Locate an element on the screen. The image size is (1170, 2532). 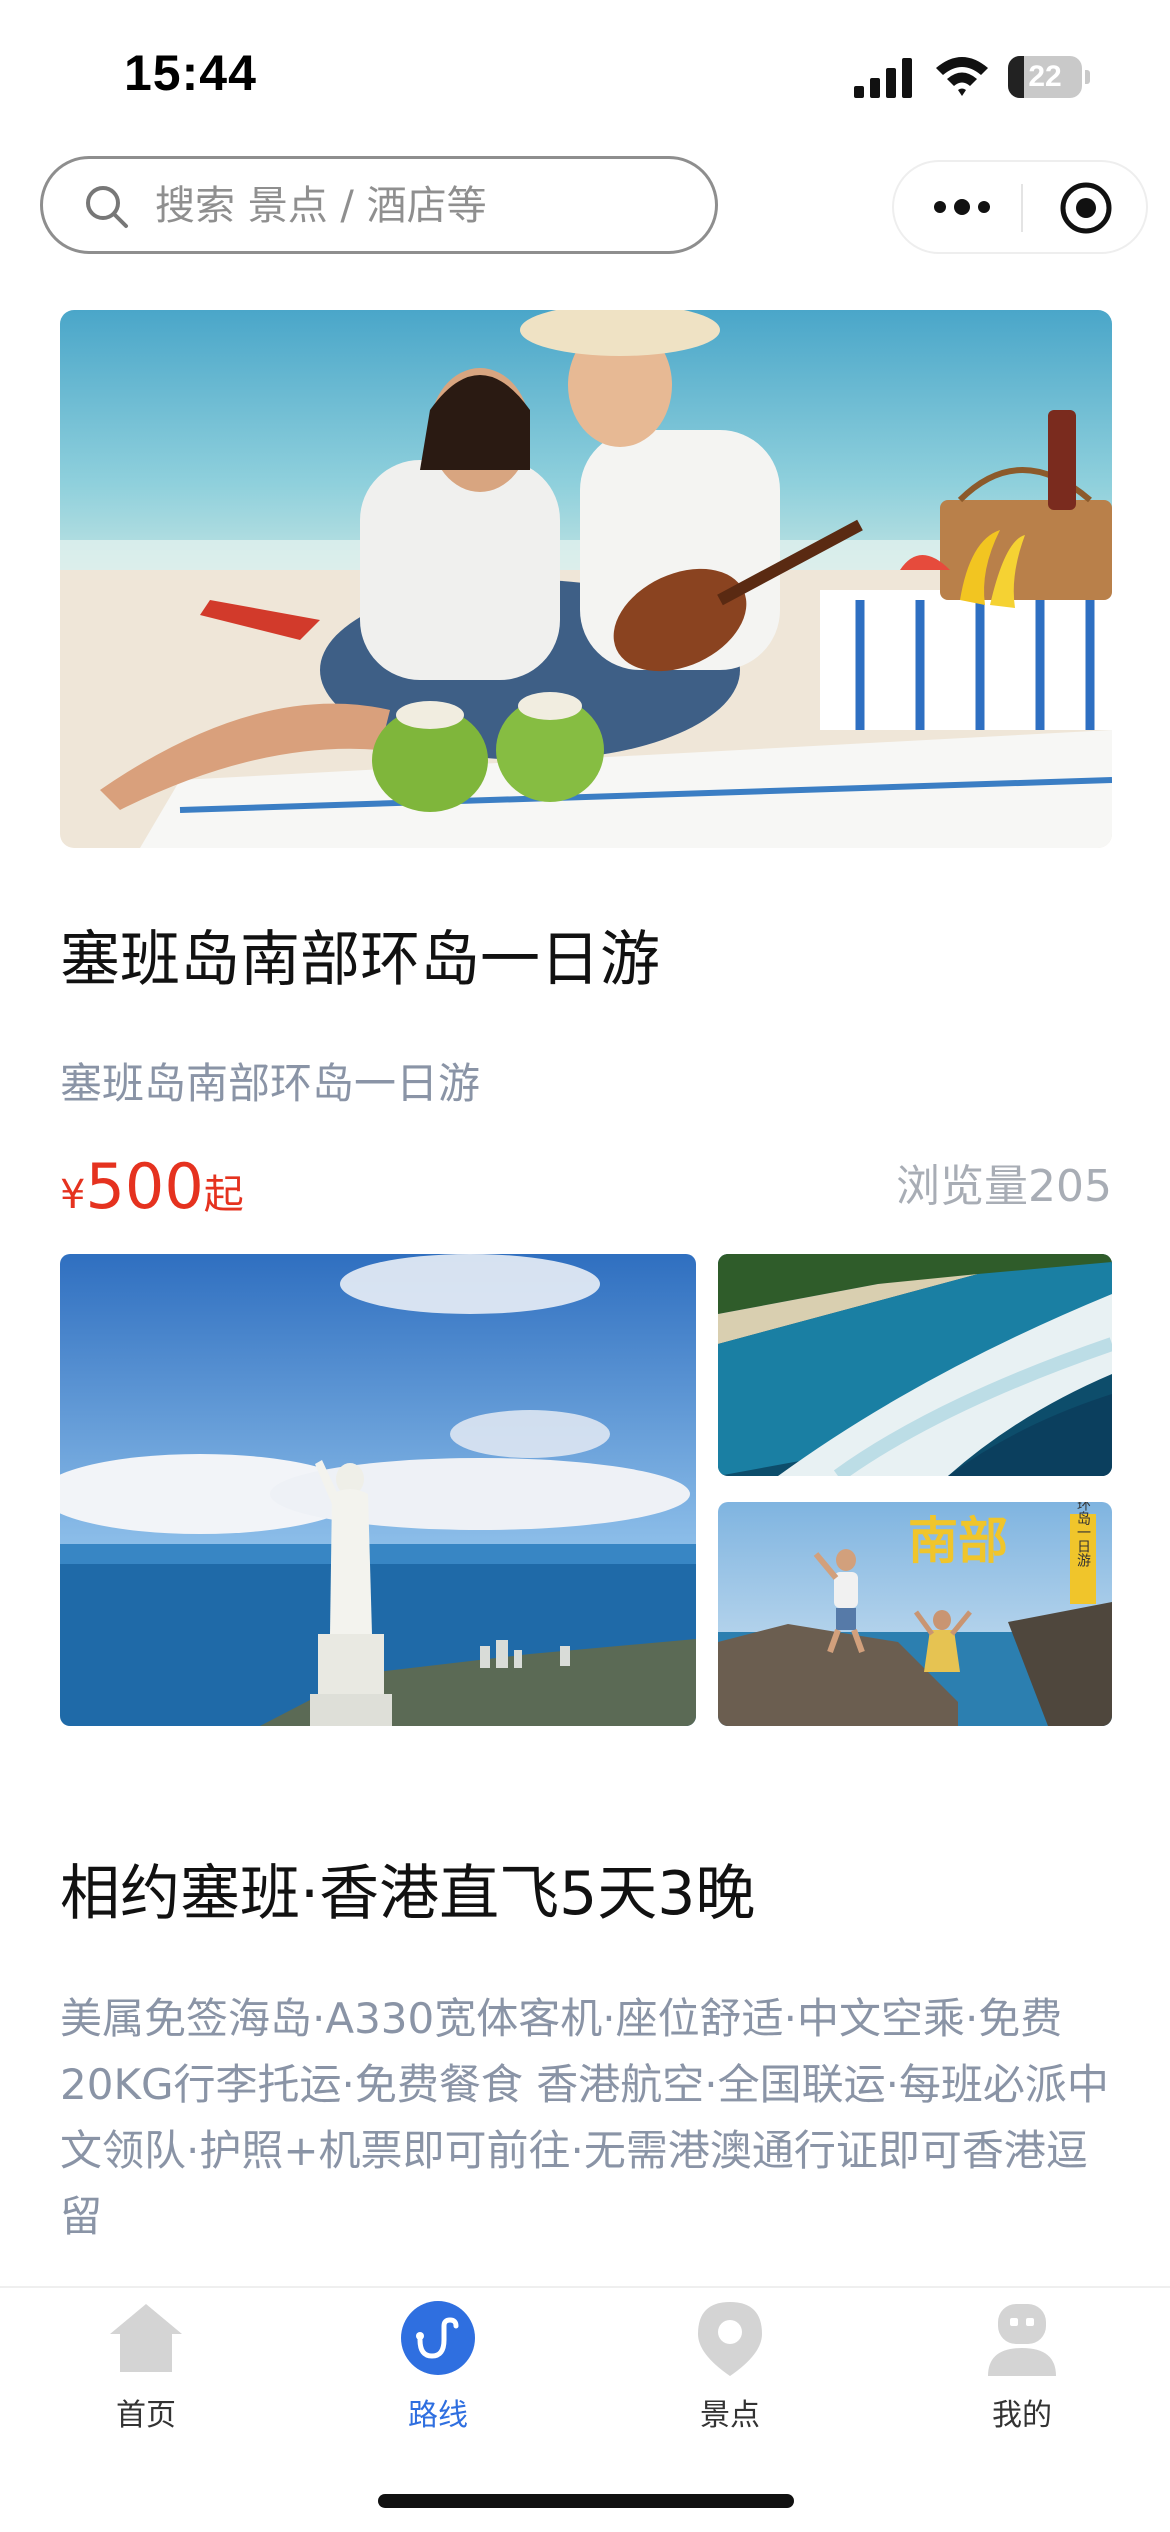
location-pin-icon is located at coordinates (730, 2339).